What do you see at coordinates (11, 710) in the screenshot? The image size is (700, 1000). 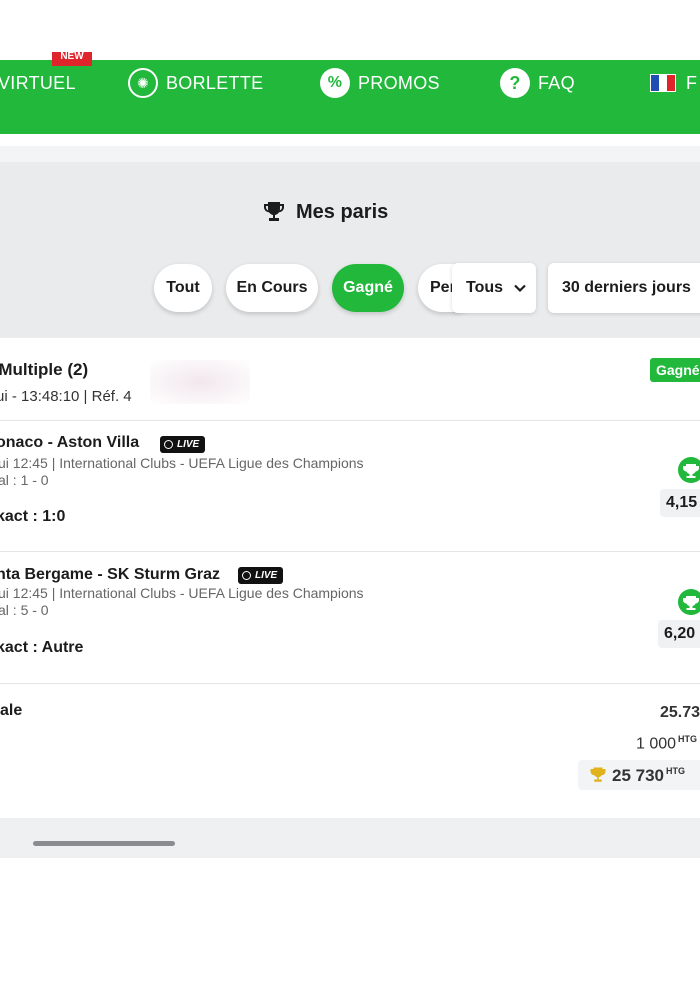 I see `total-odds-label: ale` at bounding box center [11, 710].